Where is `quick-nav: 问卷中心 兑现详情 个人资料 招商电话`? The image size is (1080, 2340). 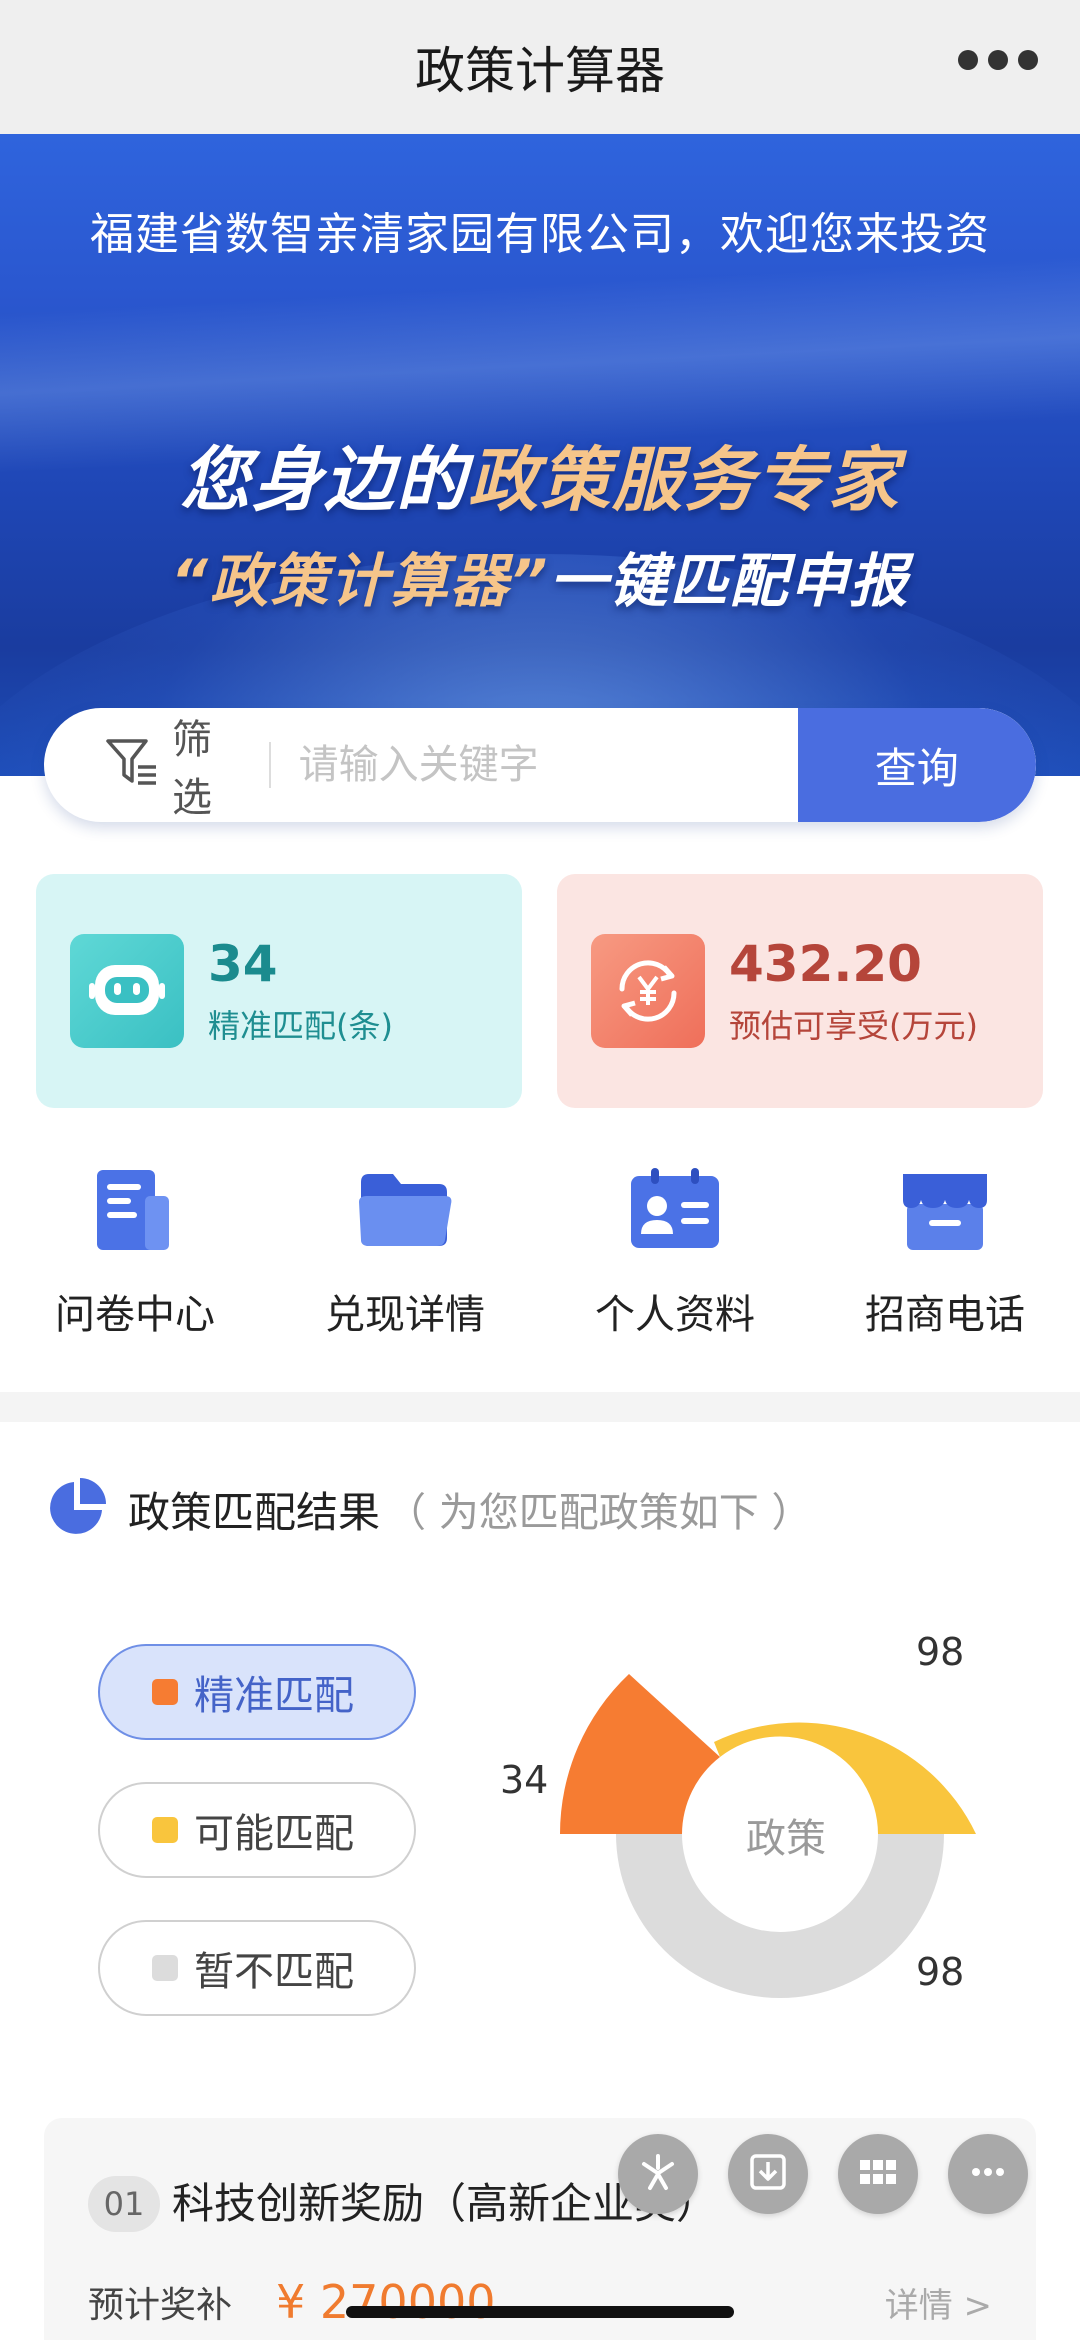
quick-nav: 问卷中心 兑现详情 个人资料 招商电话 is located at coordinates (540, 1260).